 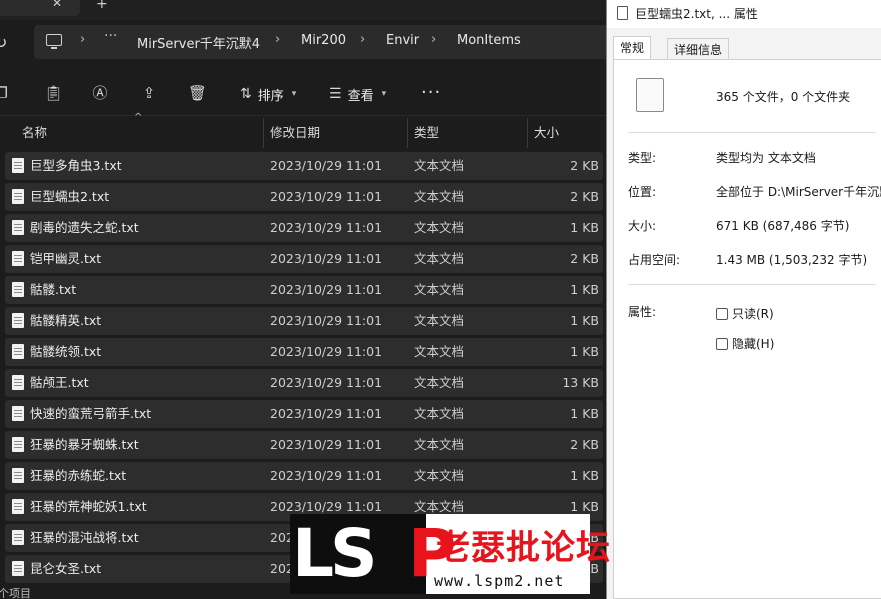 What do you see at coordinates (642, 226) in the screenshot?
I see `size-label: 大小:` at bounding box center [642, 226].